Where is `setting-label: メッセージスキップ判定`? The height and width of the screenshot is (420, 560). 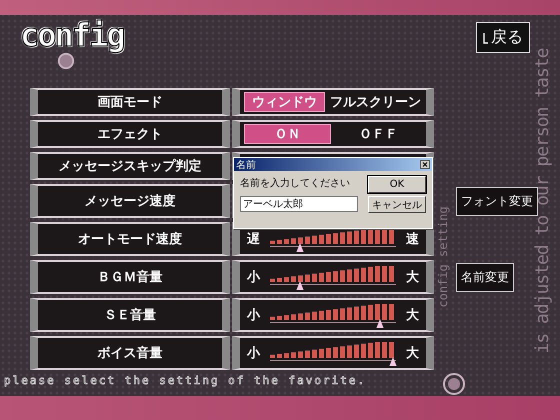
setting-label: メッセージスキップ判定 is located at coordinates (130, 166).